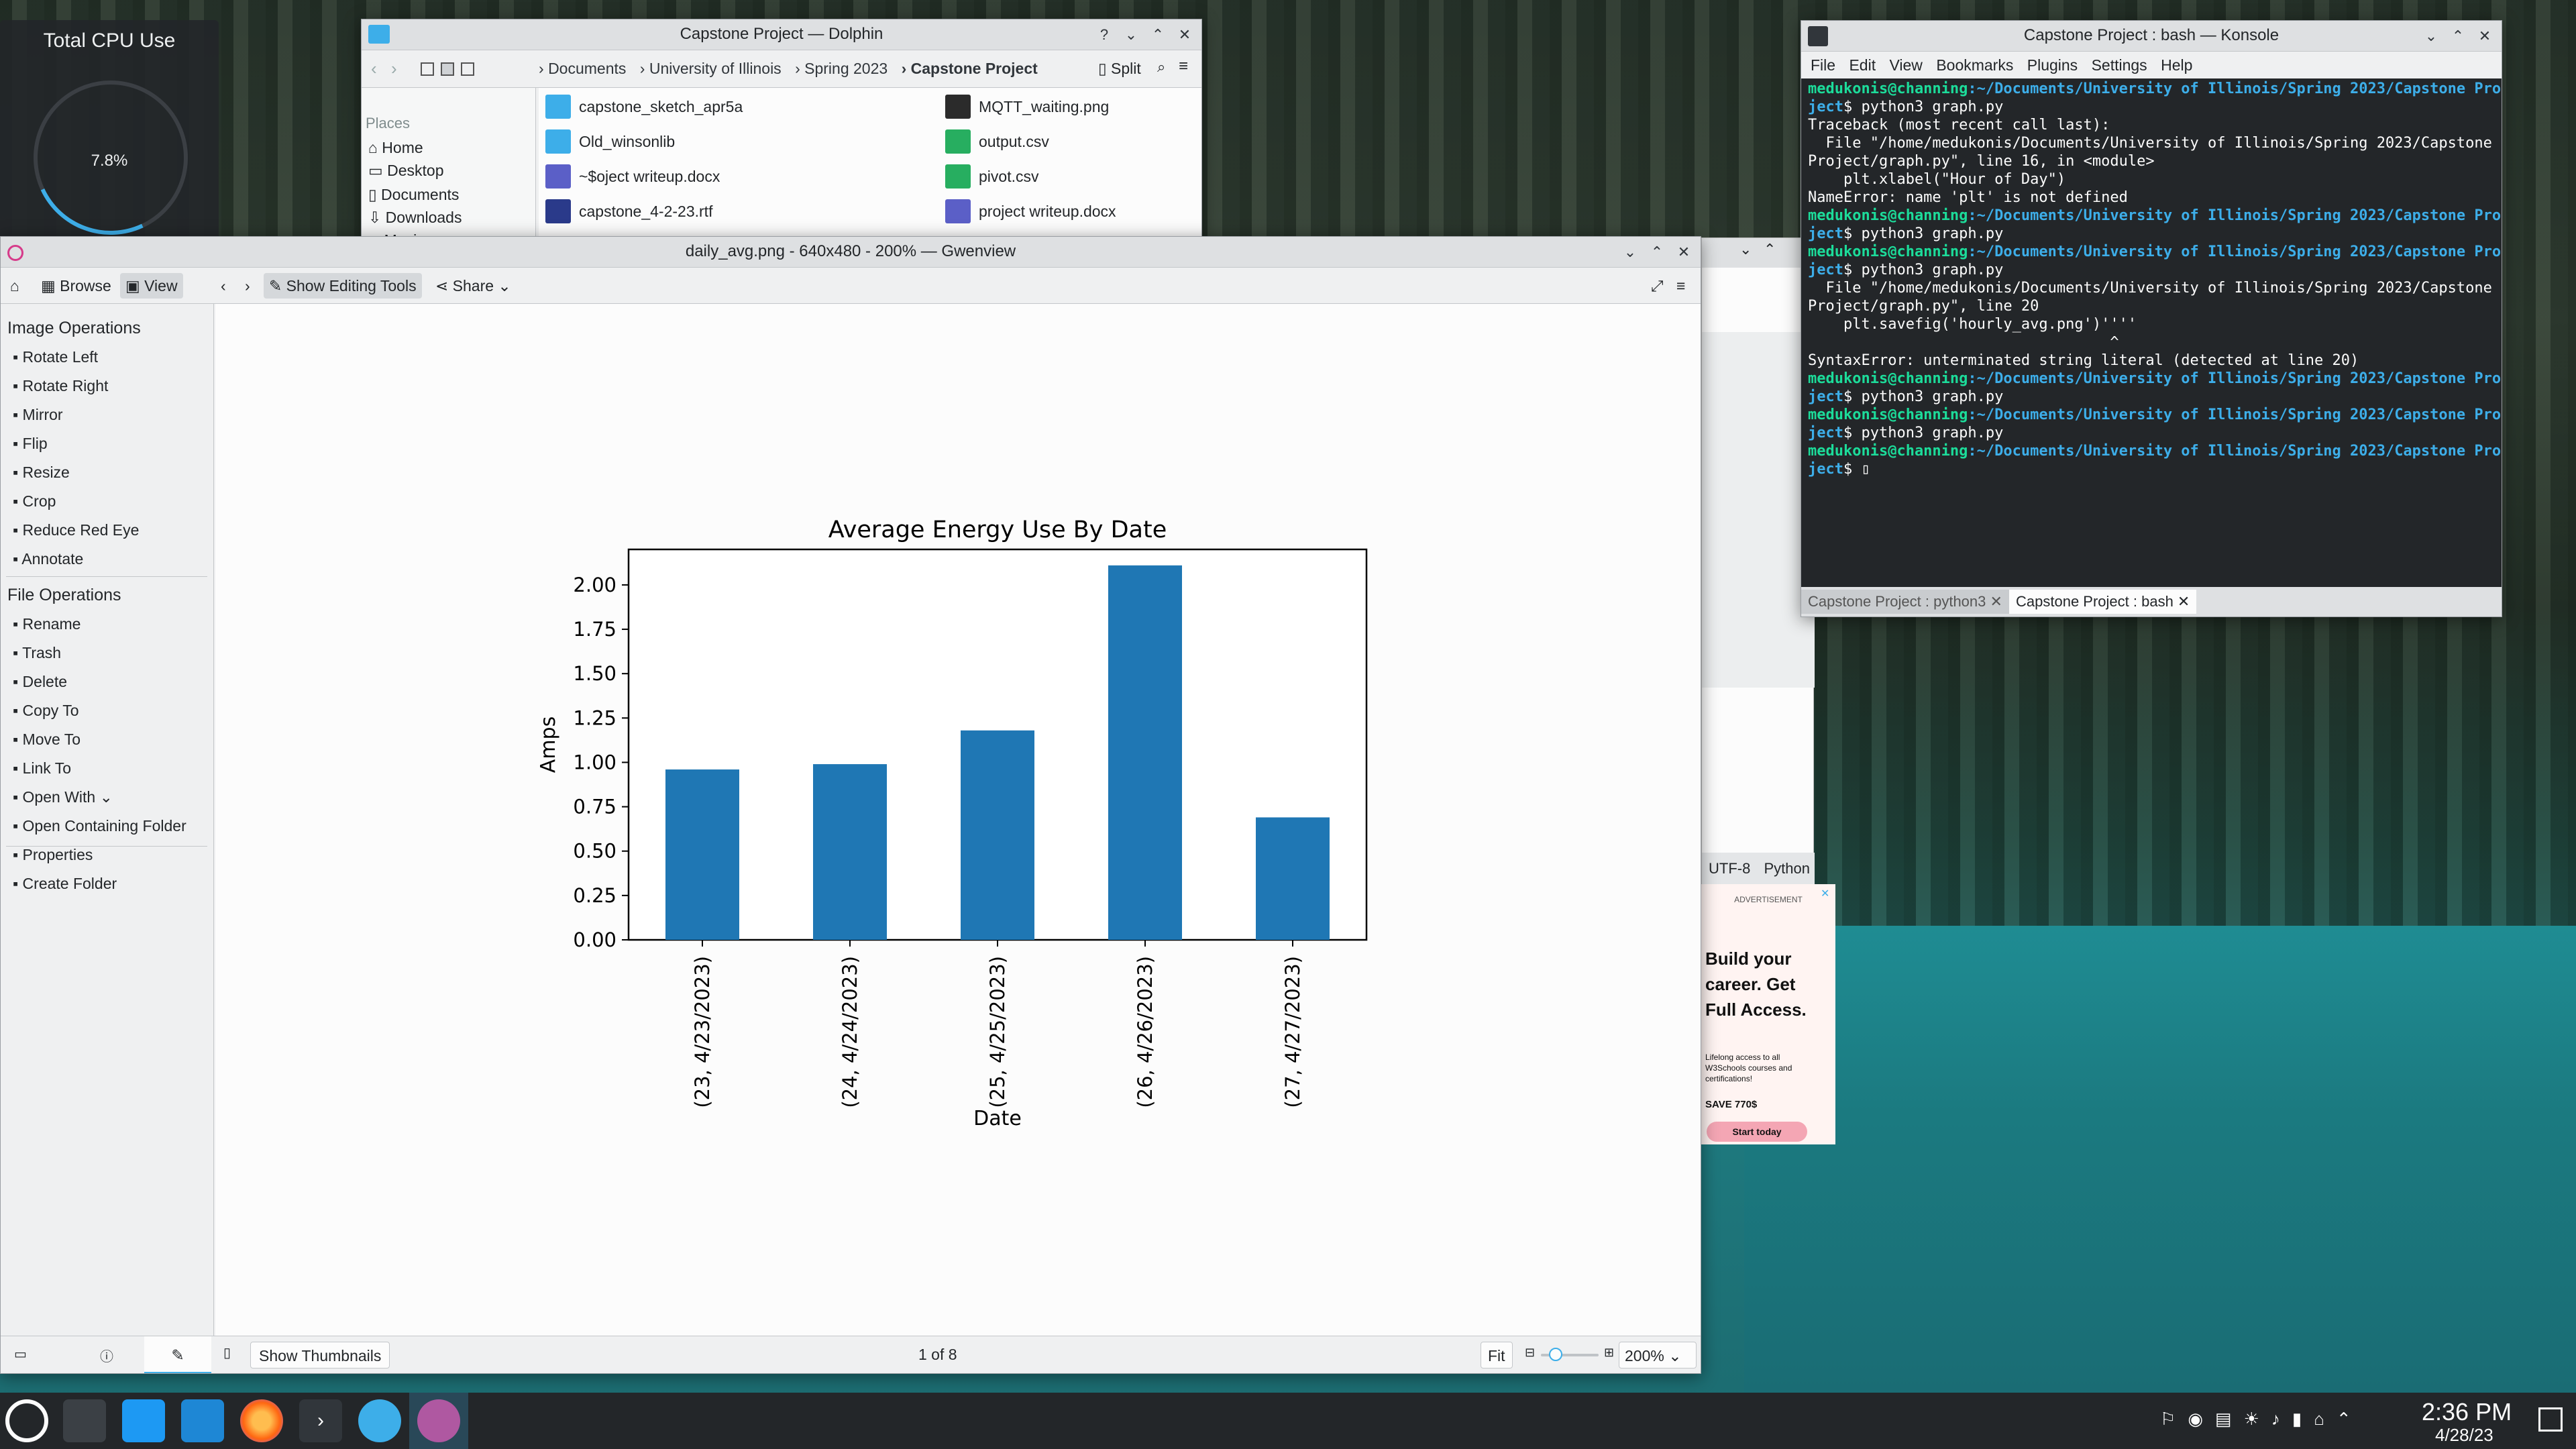  I want to click on help-icon: ?, so click(1104, 34).